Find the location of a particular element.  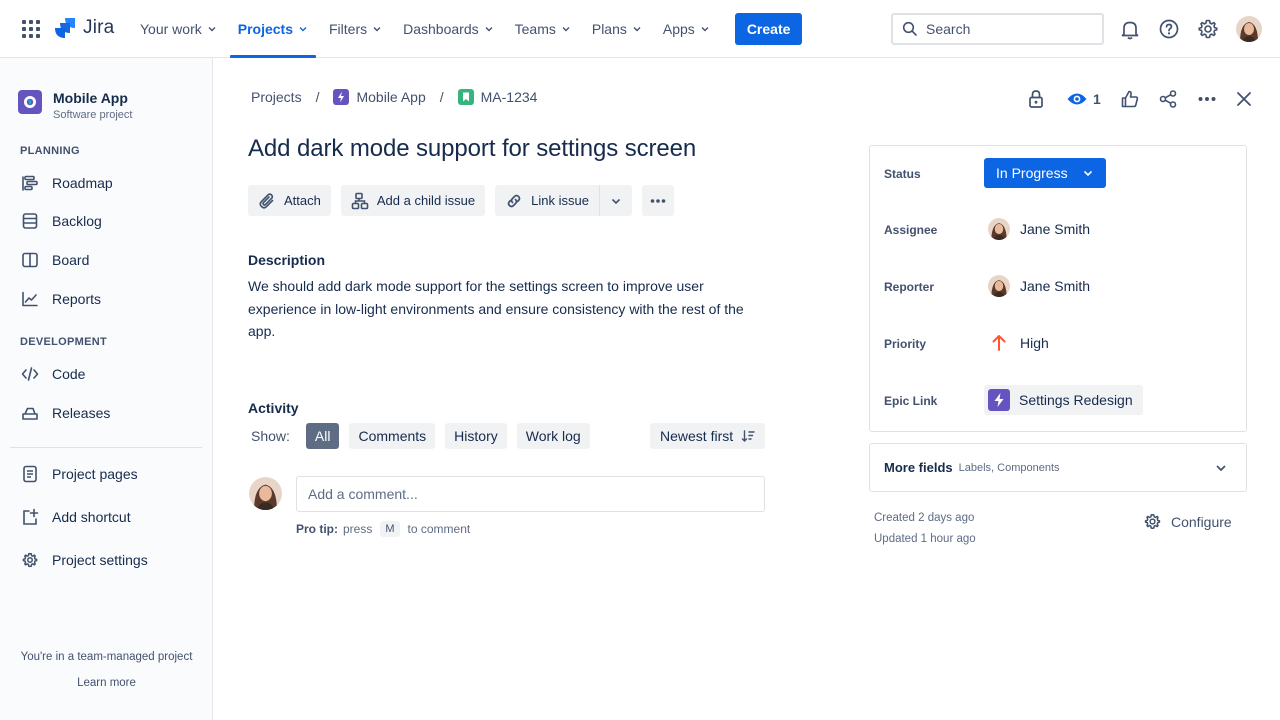

breadcrumb-label: MA-1234 is located at coordinates (509, 97).